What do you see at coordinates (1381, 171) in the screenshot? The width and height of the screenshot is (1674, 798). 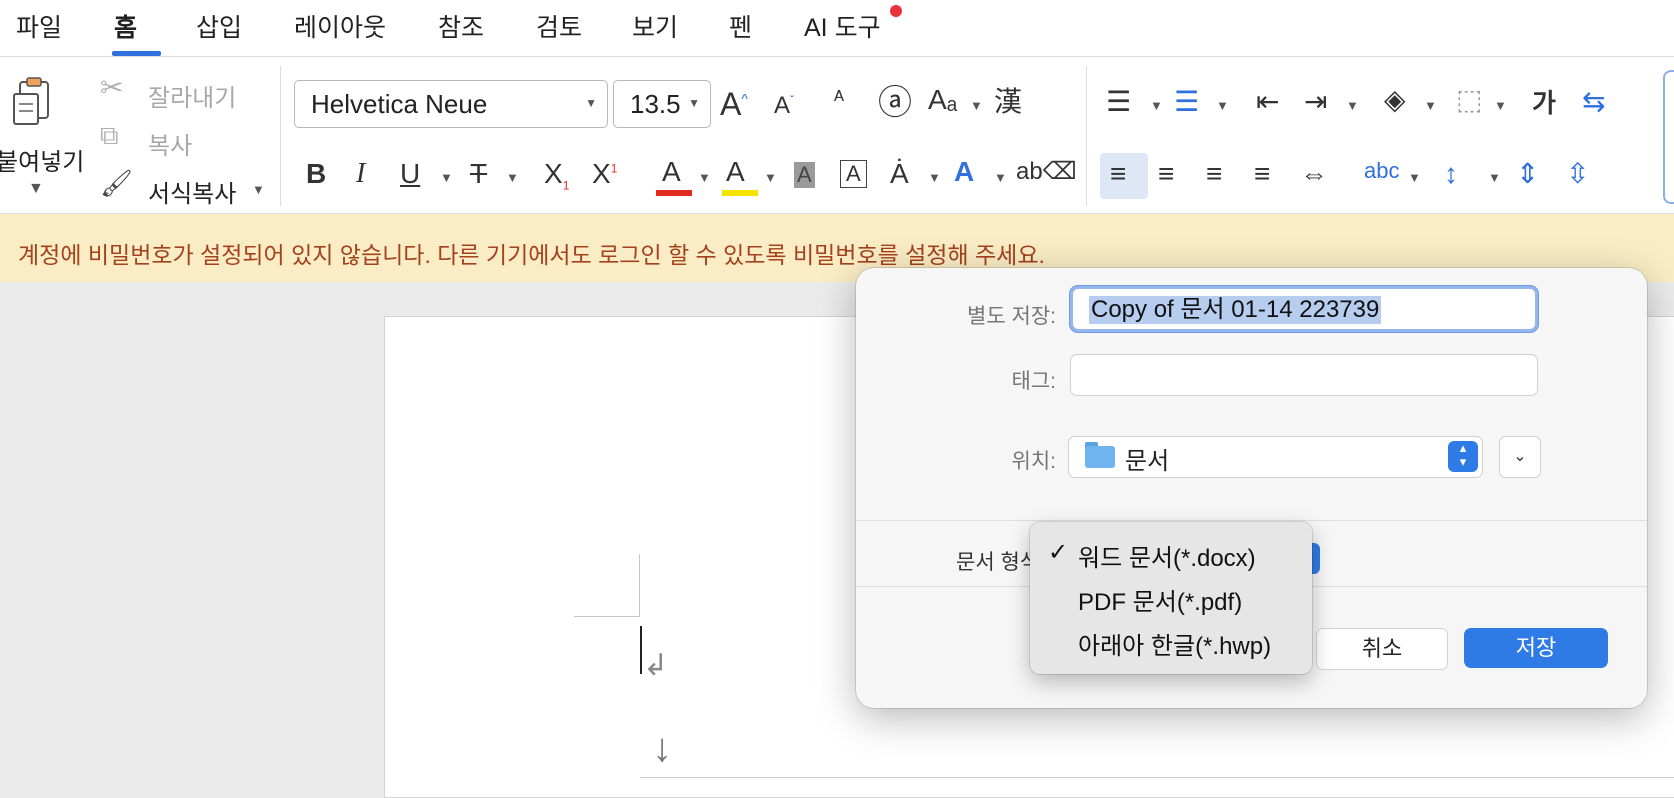 I see `hyphenation-icon: abc` at bounding box center [1381, 171].